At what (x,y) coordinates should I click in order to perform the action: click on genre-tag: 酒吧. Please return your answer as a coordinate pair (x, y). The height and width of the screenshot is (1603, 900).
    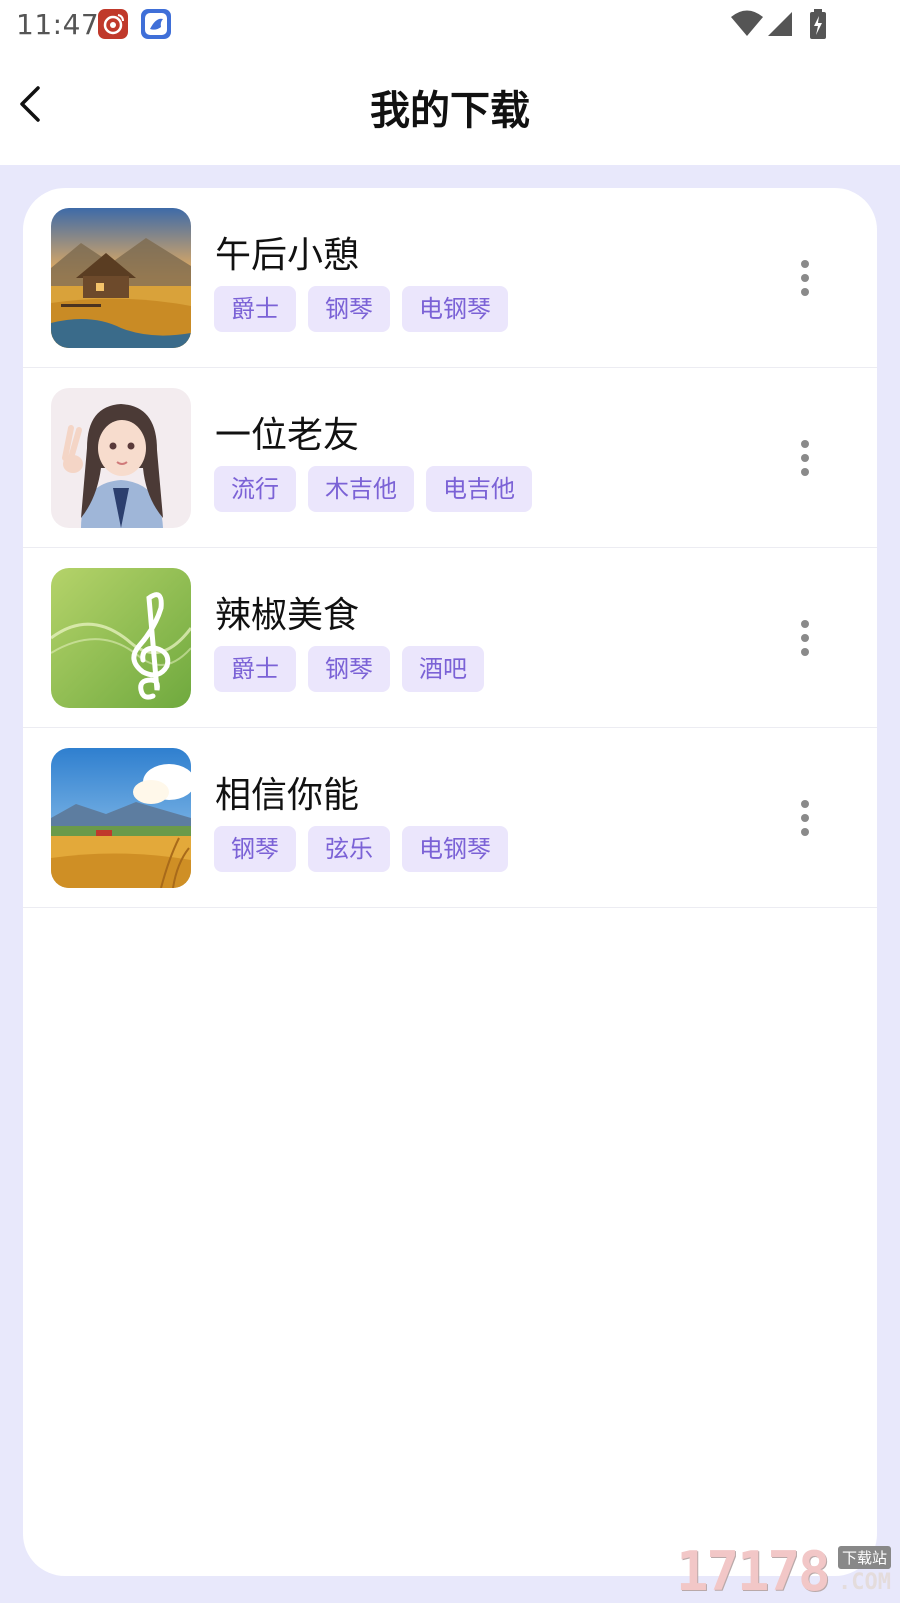
    Looking at the image, I should click on (443, 669).